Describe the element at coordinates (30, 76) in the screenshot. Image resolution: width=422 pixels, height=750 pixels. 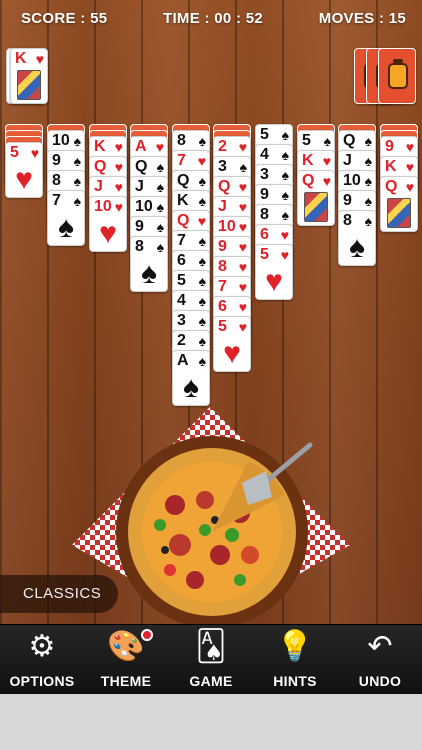
I see `foundation-pile: K ♥` at that location.